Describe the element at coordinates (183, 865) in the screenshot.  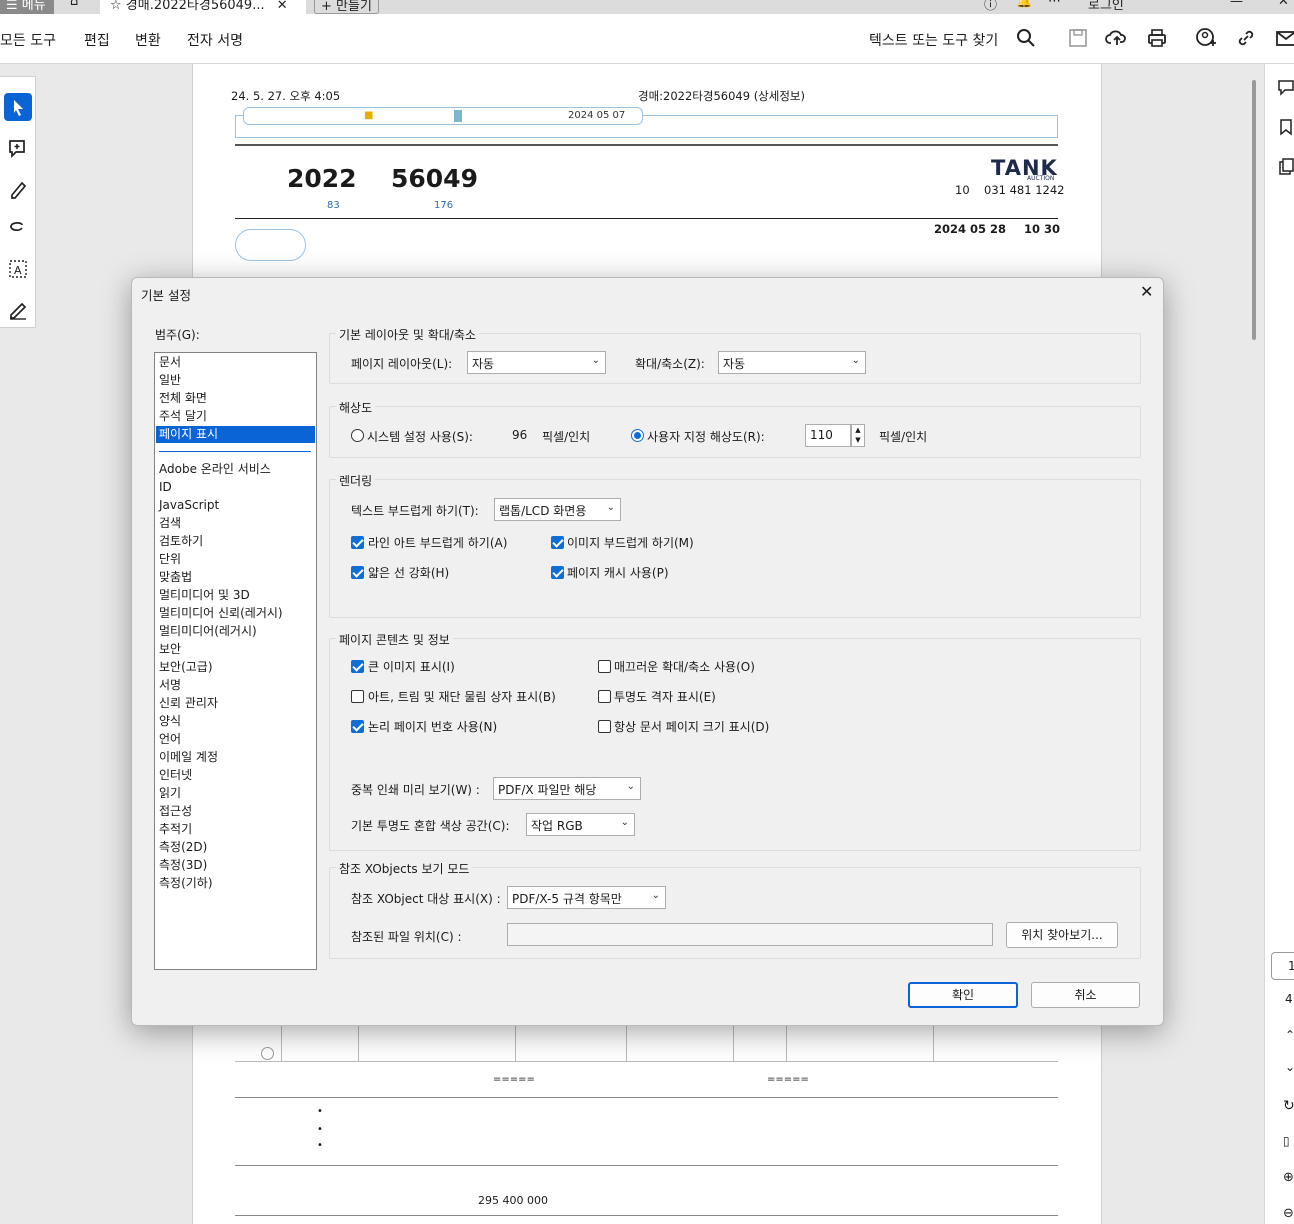
I see `list-item: 측정(3D)` at that location.